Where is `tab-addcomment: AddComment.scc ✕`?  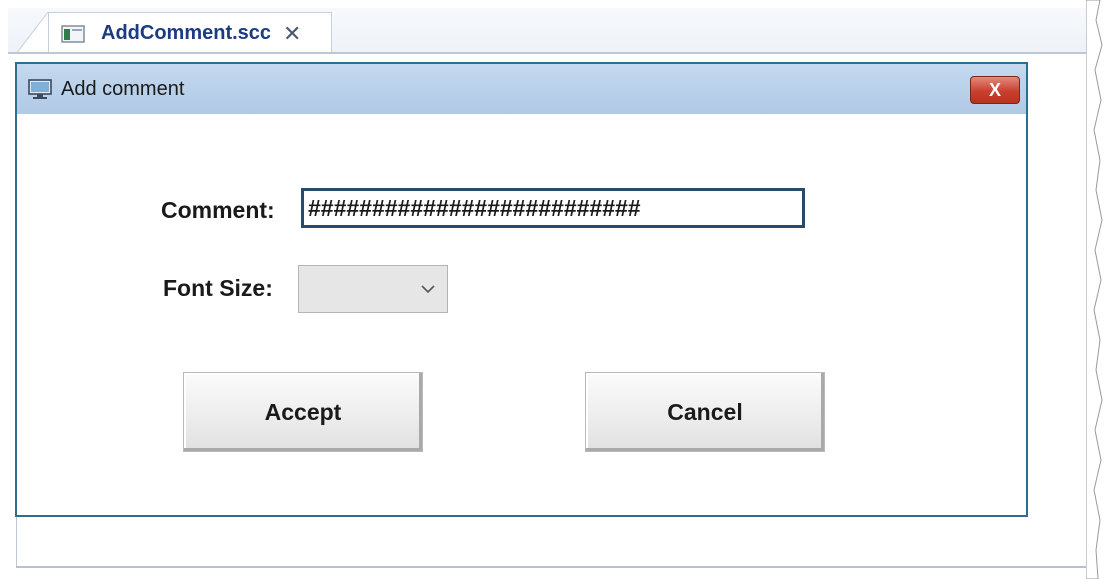
tab-addcomment: AddComment.scc ✕ is located at coordinates (190, 33).